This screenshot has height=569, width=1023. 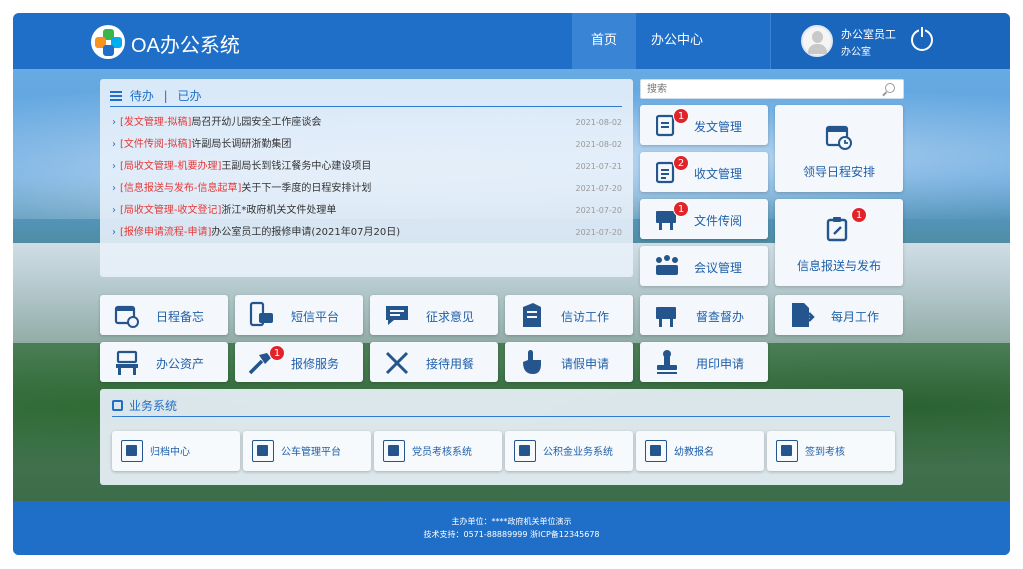 I want to click on app-tile-sms-platform: 短信平台, so click(x=299, y=315).